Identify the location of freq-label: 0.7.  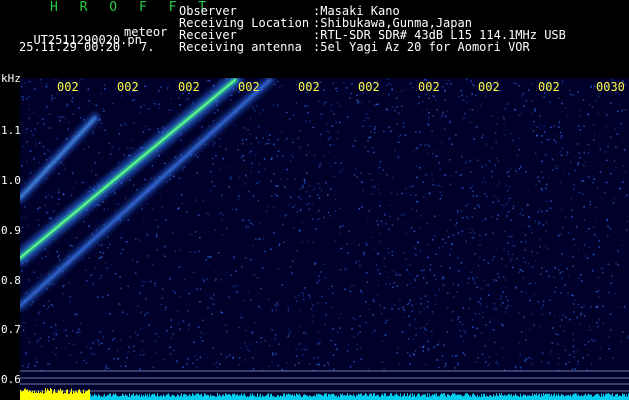
(11, 329).